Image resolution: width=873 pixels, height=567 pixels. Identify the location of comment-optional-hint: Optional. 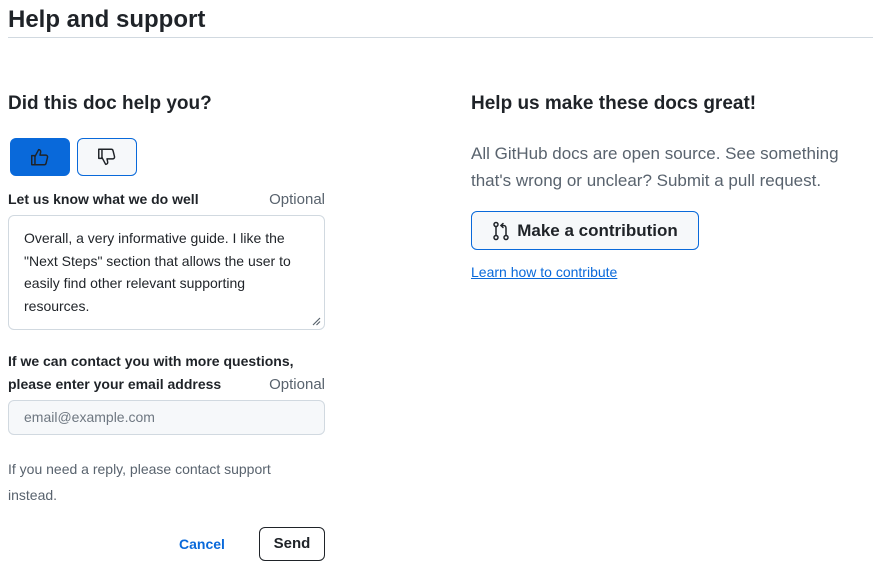
(297, 199).